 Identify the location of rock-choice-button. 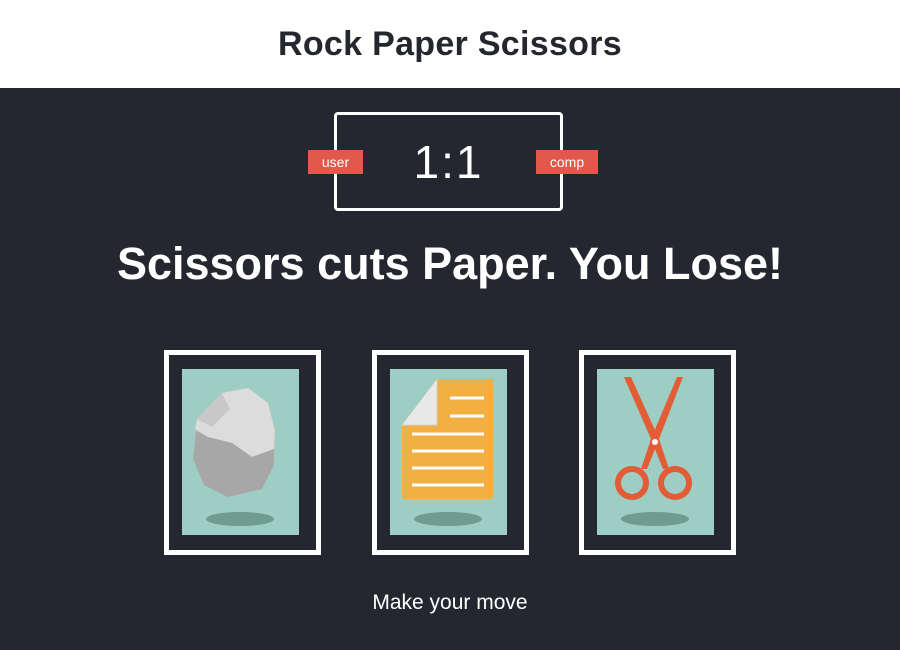
(242, 452).